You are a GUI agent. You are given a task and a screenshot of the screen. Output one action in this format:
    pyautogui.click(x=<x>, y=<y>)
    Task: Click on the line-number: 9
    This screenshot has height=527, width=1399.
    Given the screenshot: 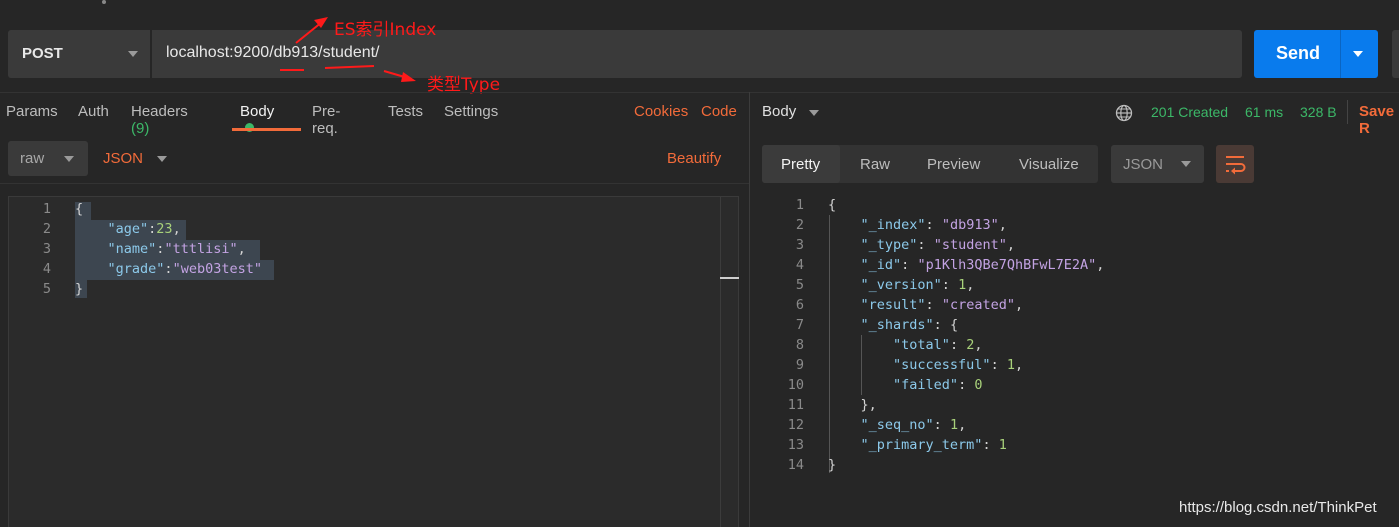 What is the action you would take?
    pyautogui.click(x=799, y=365)
    